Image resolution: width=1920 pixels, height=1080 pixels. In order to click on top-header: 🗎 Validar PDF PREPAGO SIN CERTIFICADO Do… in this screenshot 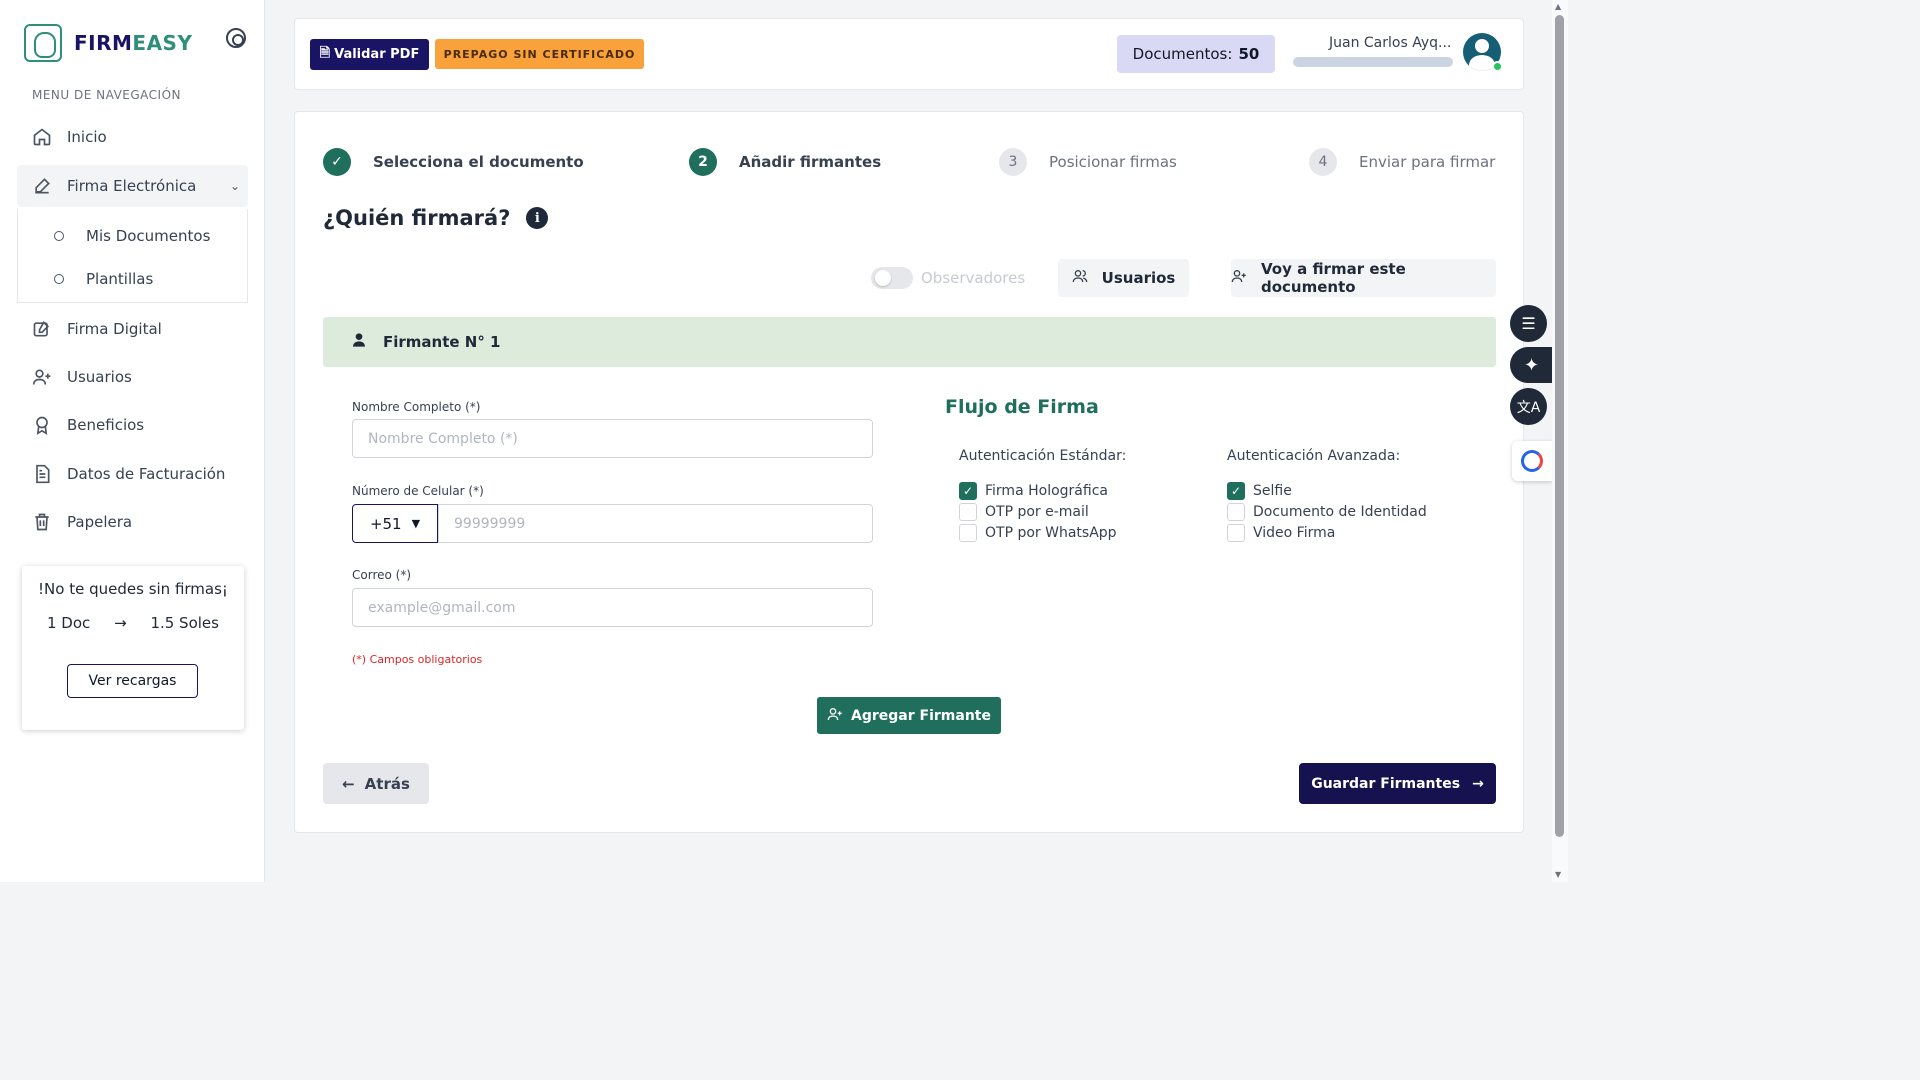, I will do `click(909, 54)`.